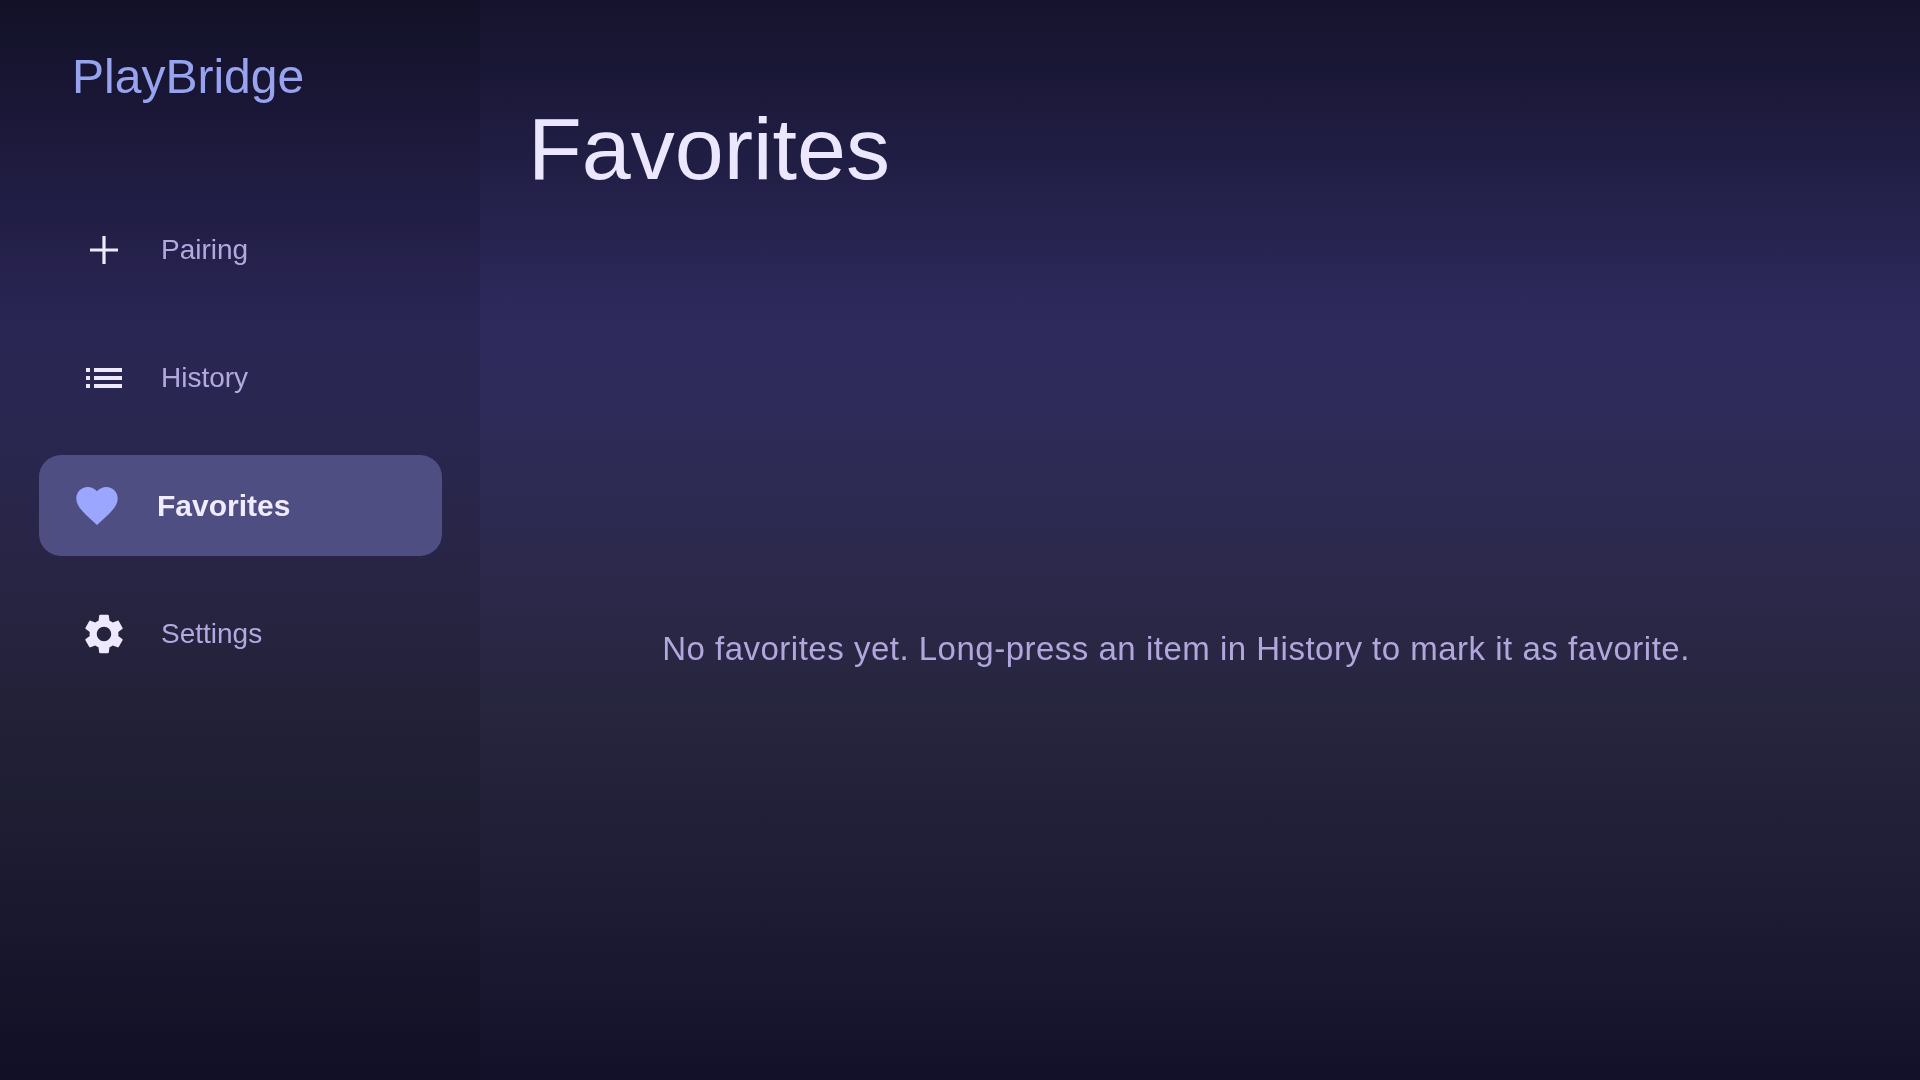 The height and width of the screenshot is (1080, 1920). I want to click on heart-icon, so click(97, 505).